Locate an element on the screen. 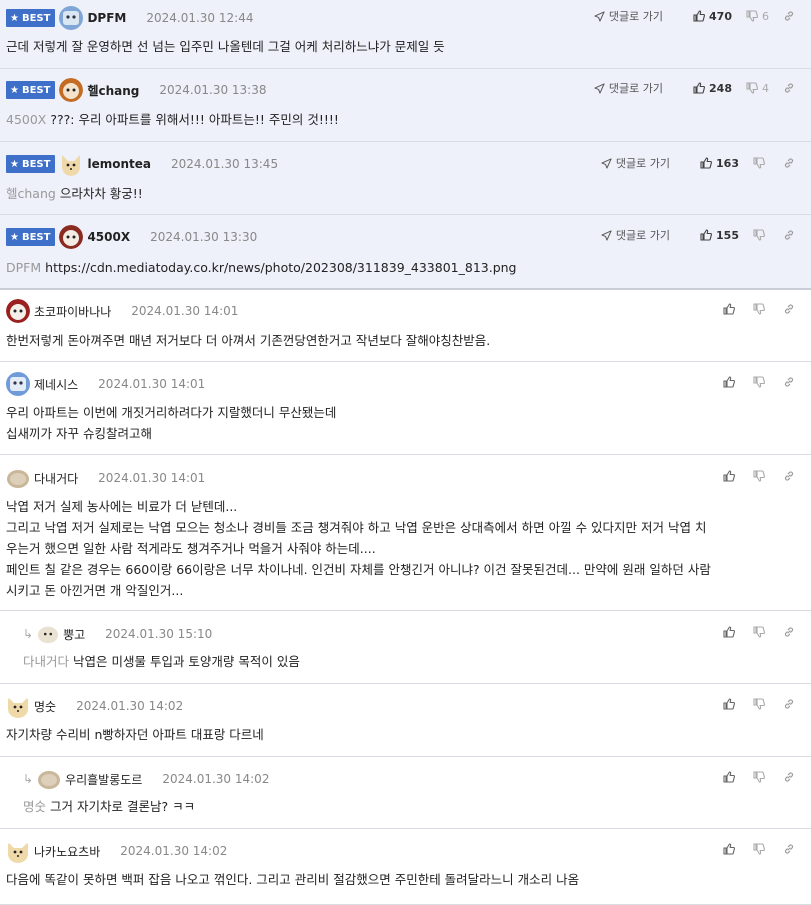 This screenshot has height=905, width=811. downvote-button: 4 is located at coordinates (757, 88).